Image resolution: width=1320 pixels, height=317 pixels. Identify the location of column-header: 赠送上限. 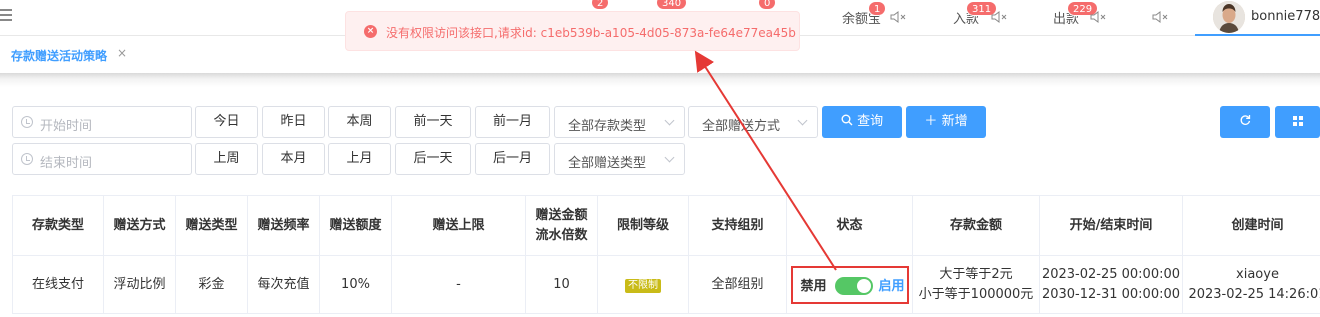
(458, 225).